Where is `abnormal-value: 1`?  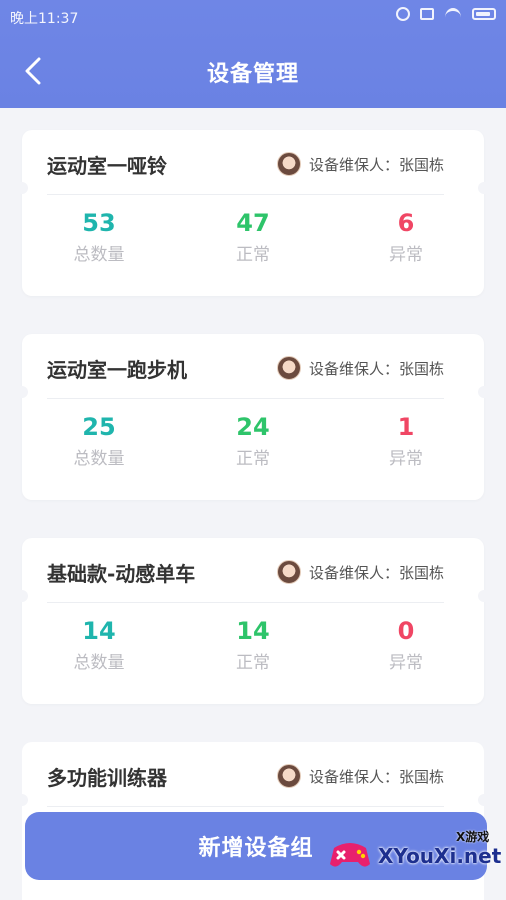 abnormal-value: 1 is located at coordinates (406, 427).